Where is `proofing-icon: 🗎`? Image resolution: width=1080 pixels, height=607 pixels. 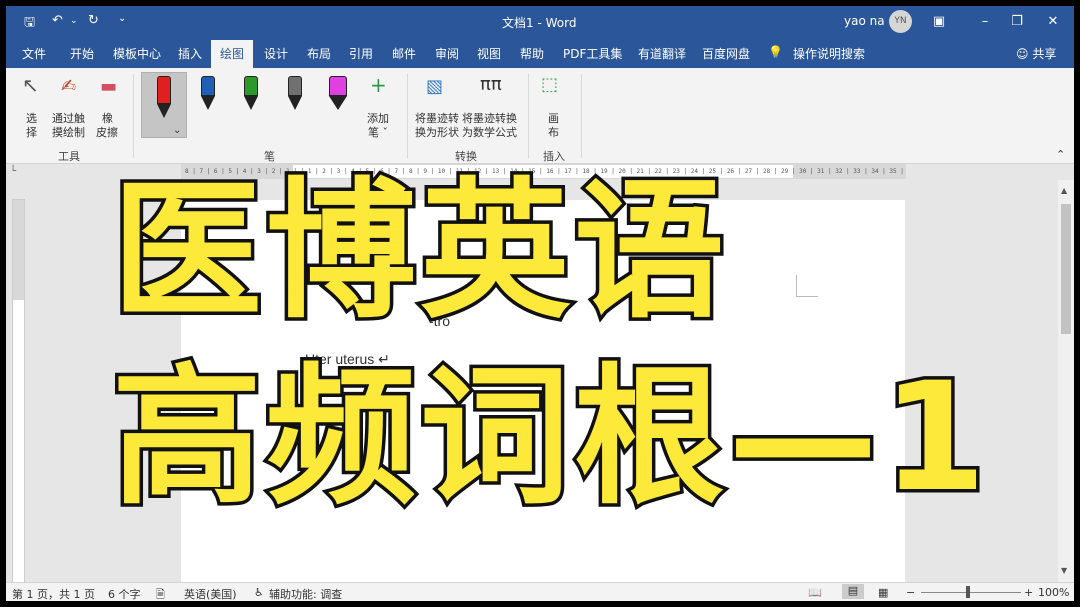
proofing-icon: 🗎 is located at coordinates (160, 593).